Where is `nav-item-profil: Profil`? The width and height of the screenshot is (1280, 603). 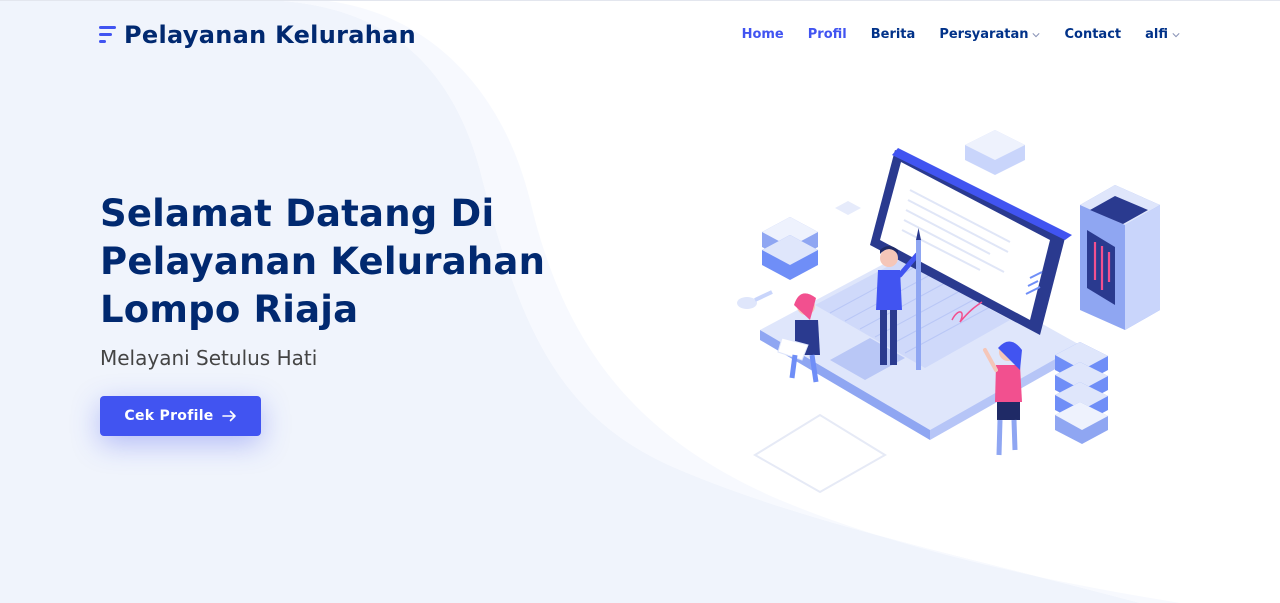 nav-item-profil: Profil is located at coordinates (827, 34).